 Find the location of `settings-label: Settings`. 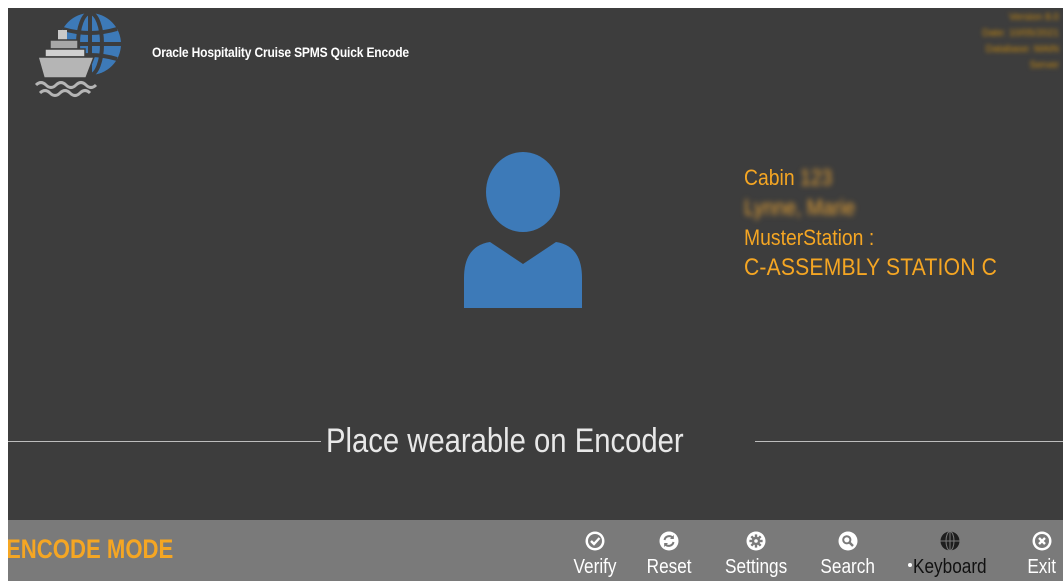

settings-label: Settings is located at coordinates (756, 567).